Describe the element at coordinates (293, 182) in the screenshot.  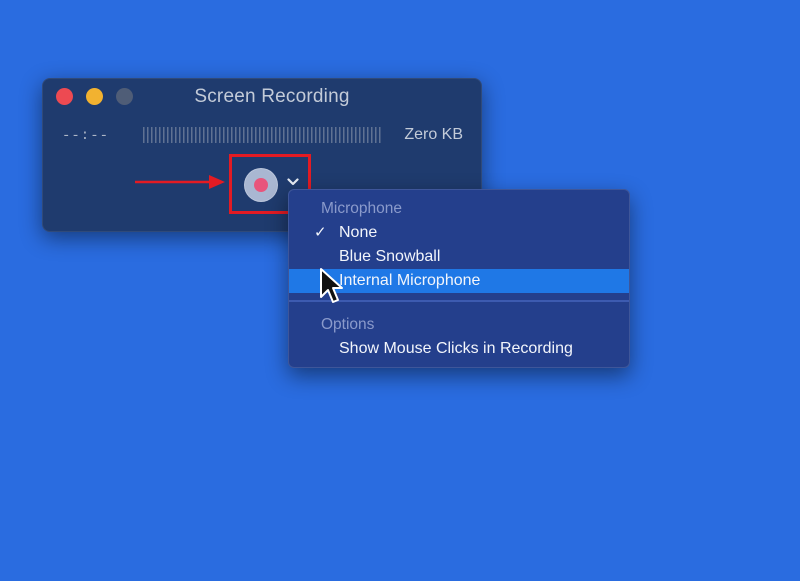
I see `chevron-down-icon-svg` at that location.